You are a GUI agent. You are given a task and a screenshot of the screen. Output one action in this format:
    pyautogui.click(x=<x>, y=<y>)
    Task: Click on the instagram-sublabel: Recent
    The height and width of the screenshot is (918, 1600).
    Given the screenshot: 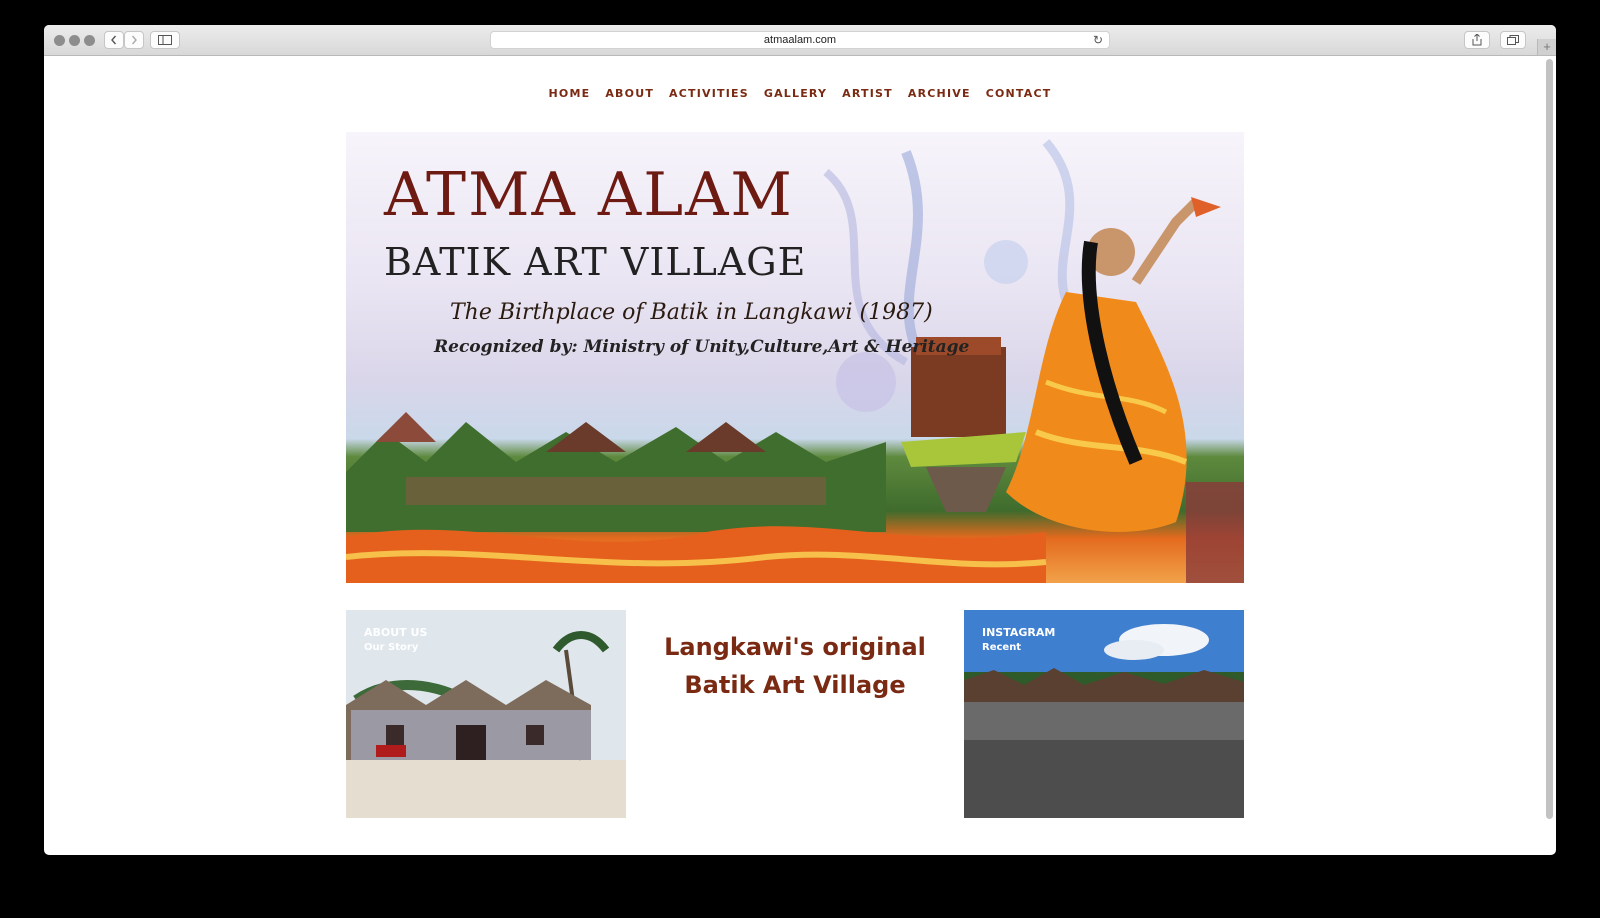 What is the action you would take?
    pyautogui.click(x=1002, y=647)
    